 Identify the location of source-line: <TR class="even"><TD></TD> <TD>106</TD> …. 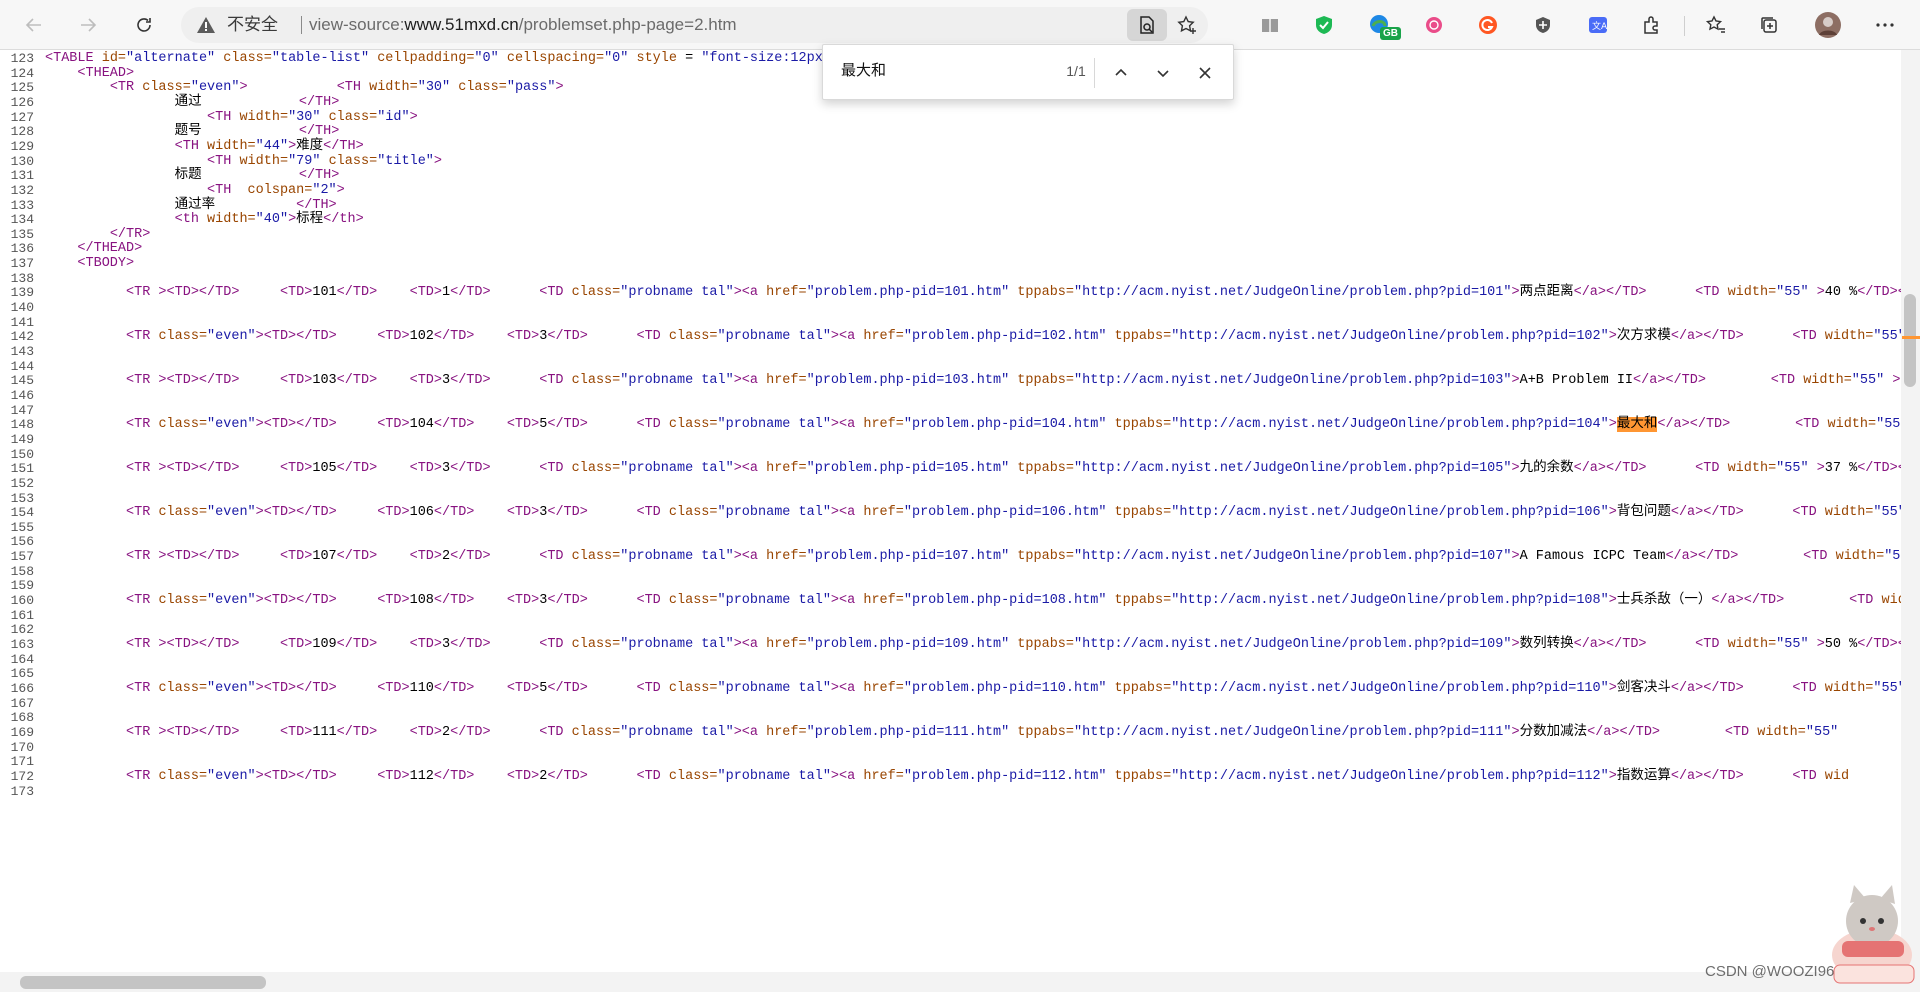
(1013, 513).